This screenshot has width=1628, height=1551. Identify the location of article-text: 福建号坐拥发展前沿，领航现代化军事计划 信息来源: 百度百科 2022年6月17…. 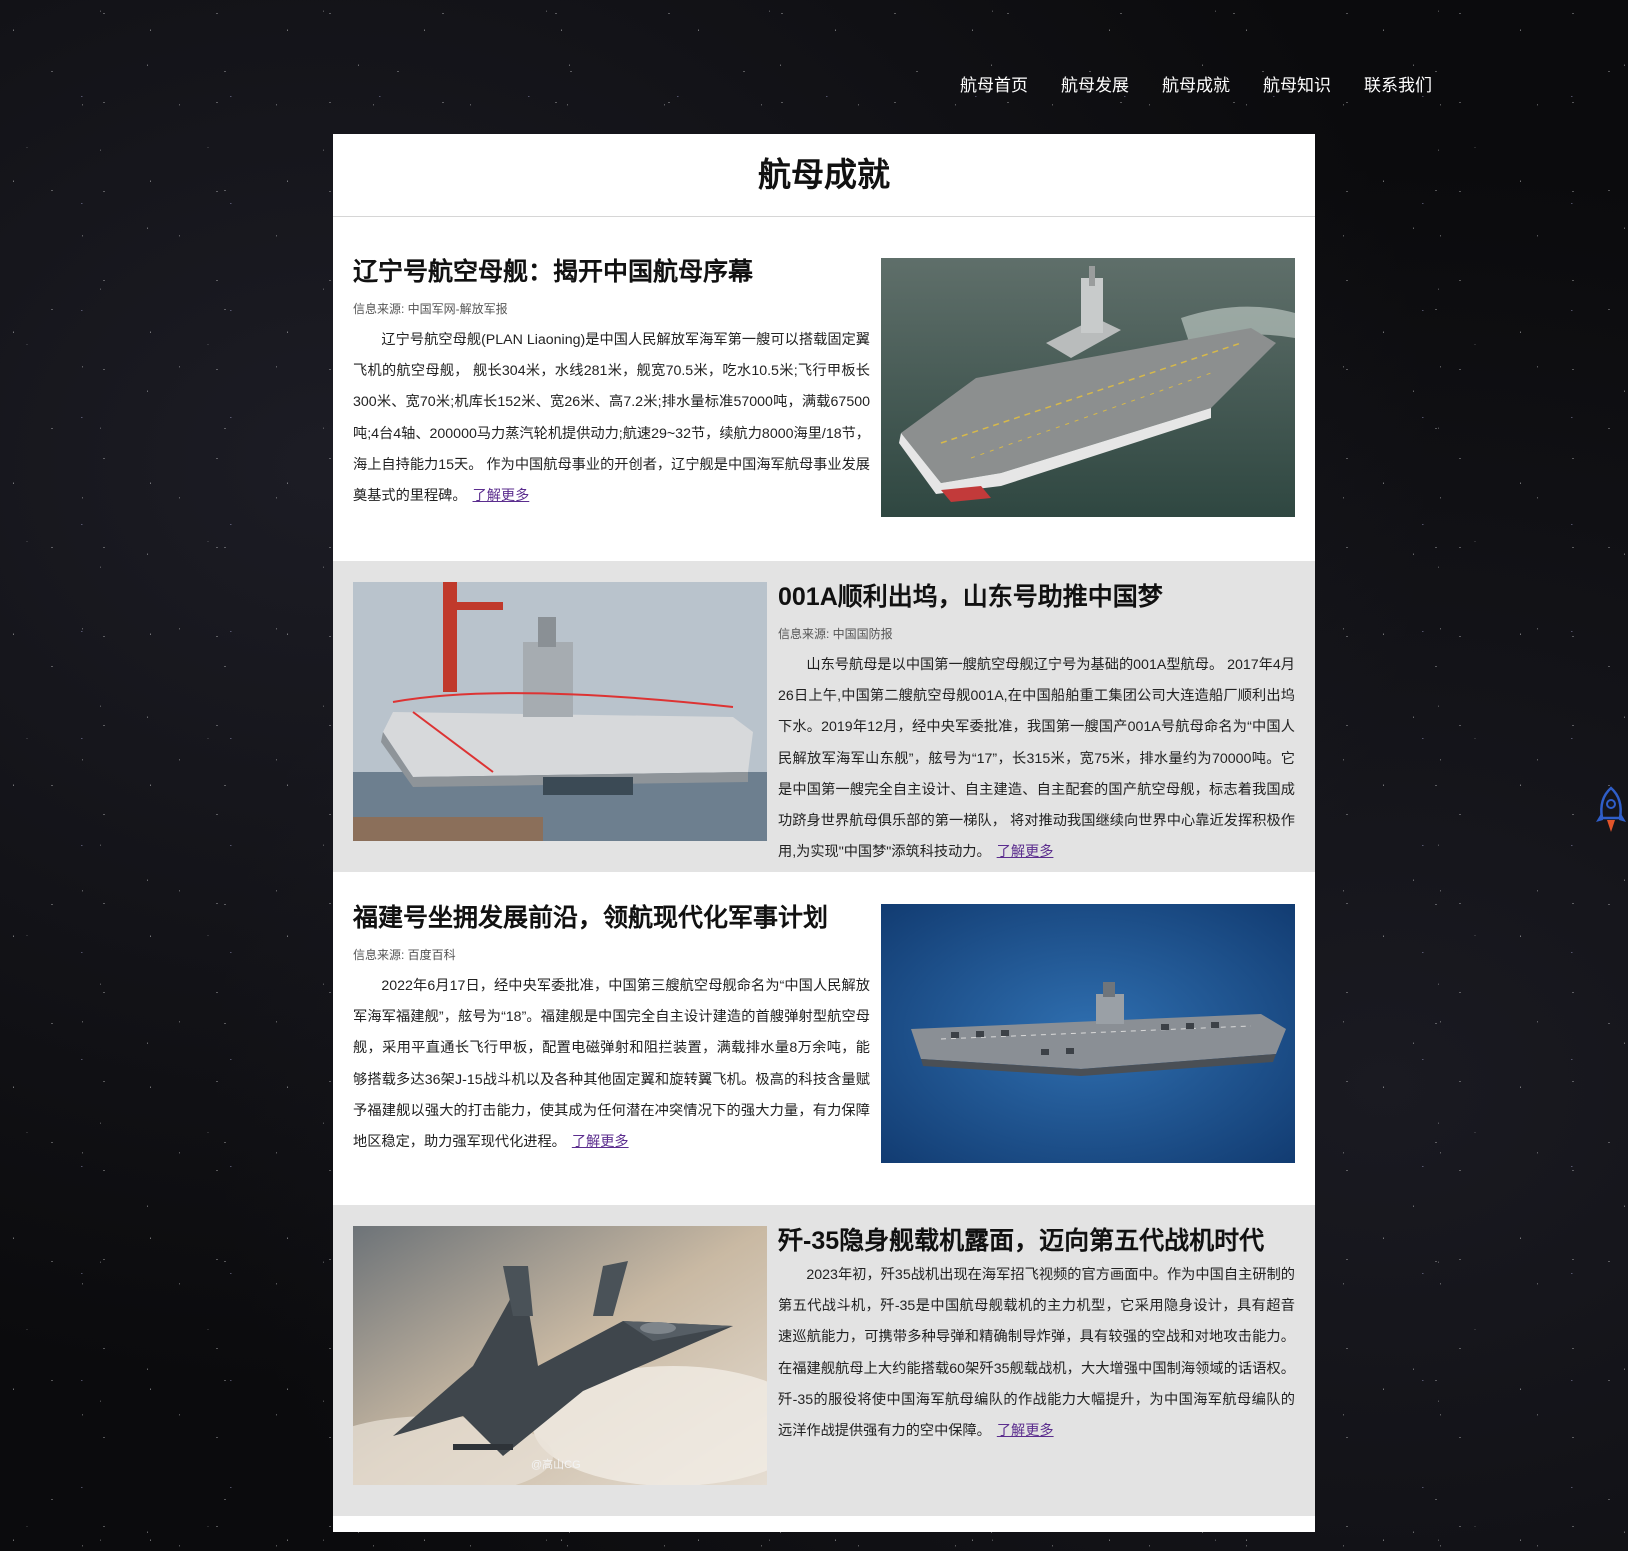
(611, 1029).